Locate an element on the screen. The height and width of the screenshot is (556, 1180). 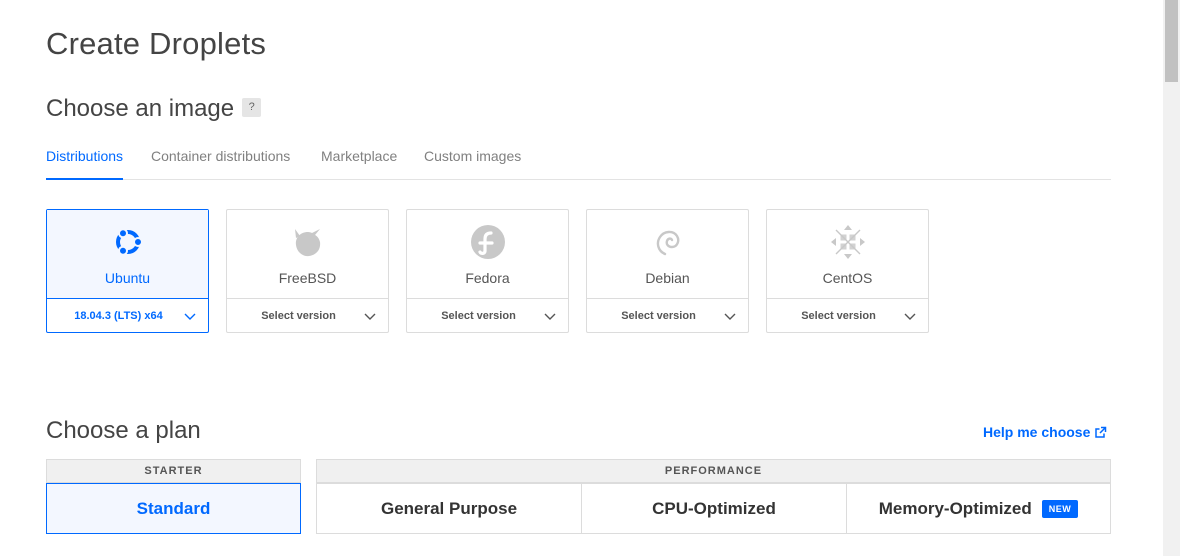
image-section-title-text: Choose an image is located at coordinates (140, 108).